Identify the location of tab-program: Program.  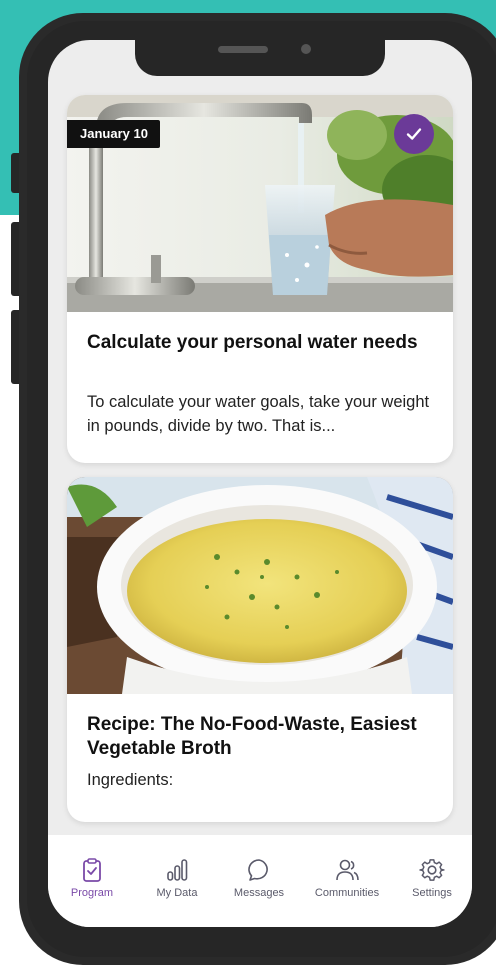
(92, 875).